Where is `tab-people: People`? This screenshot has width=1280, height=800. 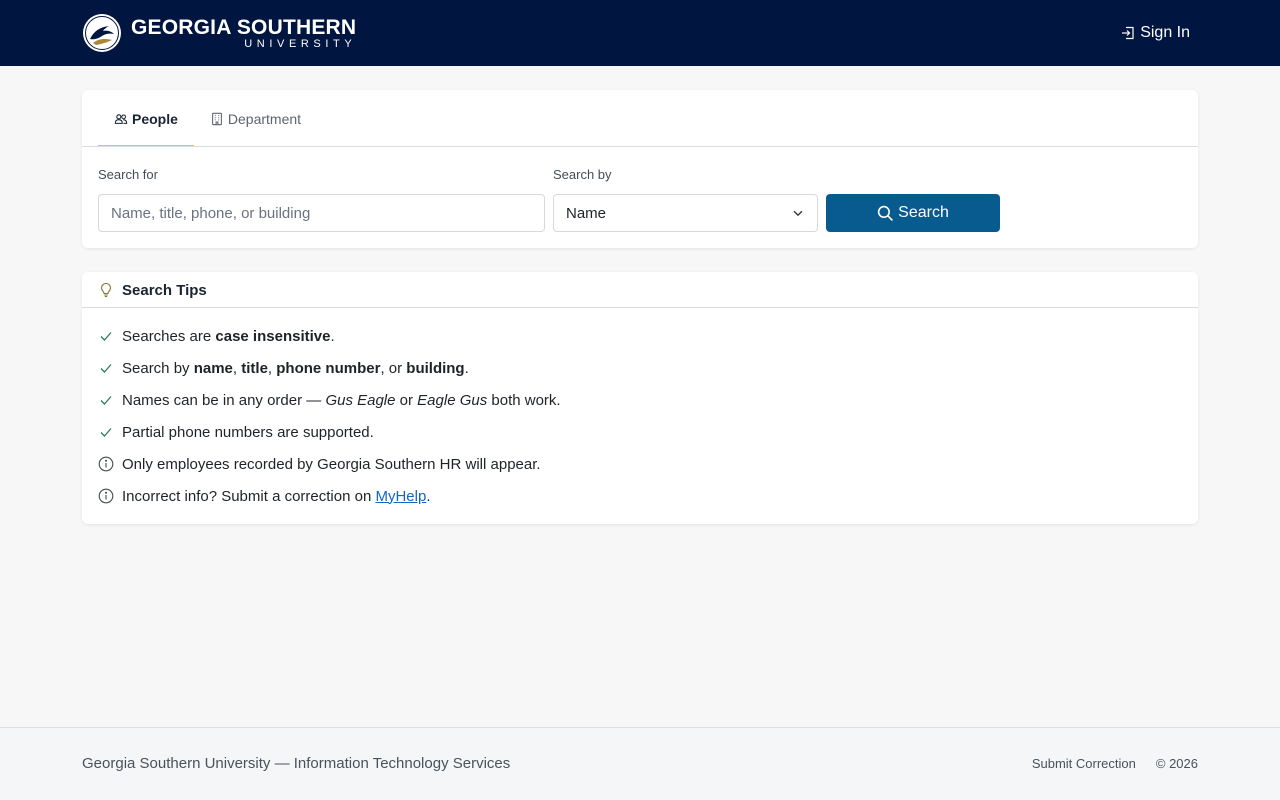
tab-people: People is located at coordinates (146, 118).